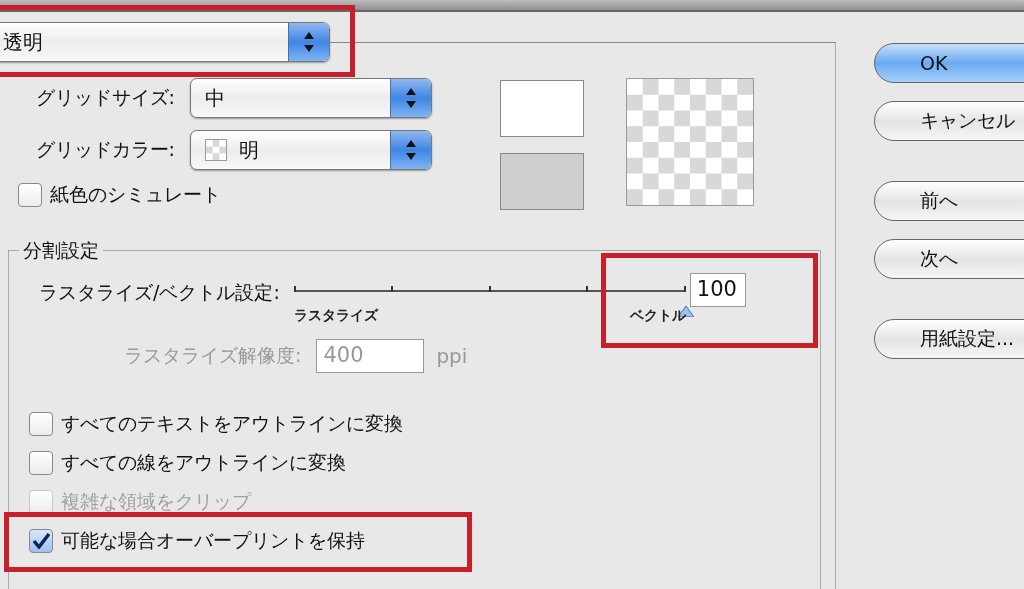 The width and height of the screenshot is (1024, 589). I want to click on checkbox-label: 複雑な領域をクリップ, so click(156, 501).